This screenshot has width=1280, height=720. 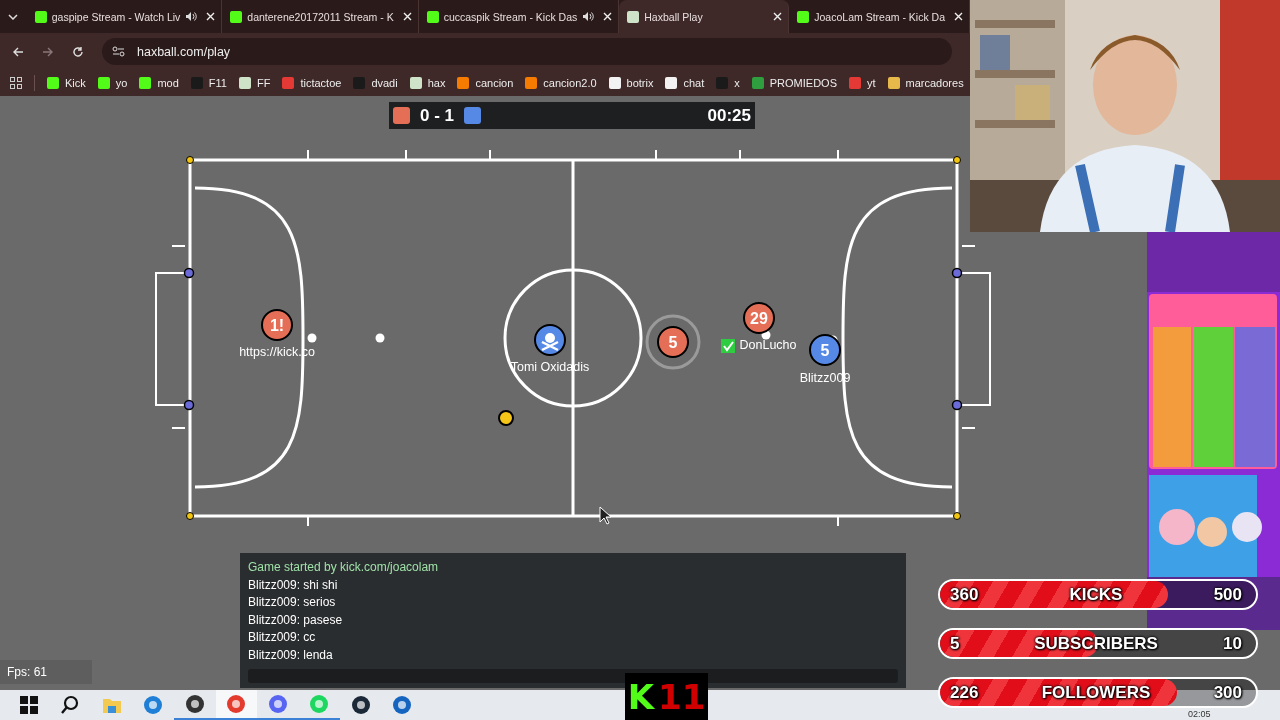 I want to click on ball, so click(x=506, y=418).